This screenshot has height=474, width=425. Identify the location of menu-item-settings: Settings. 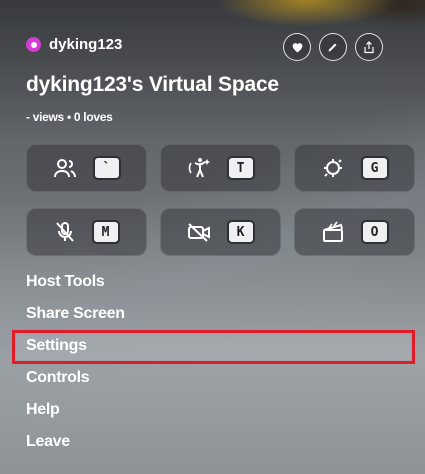
(56, 346).